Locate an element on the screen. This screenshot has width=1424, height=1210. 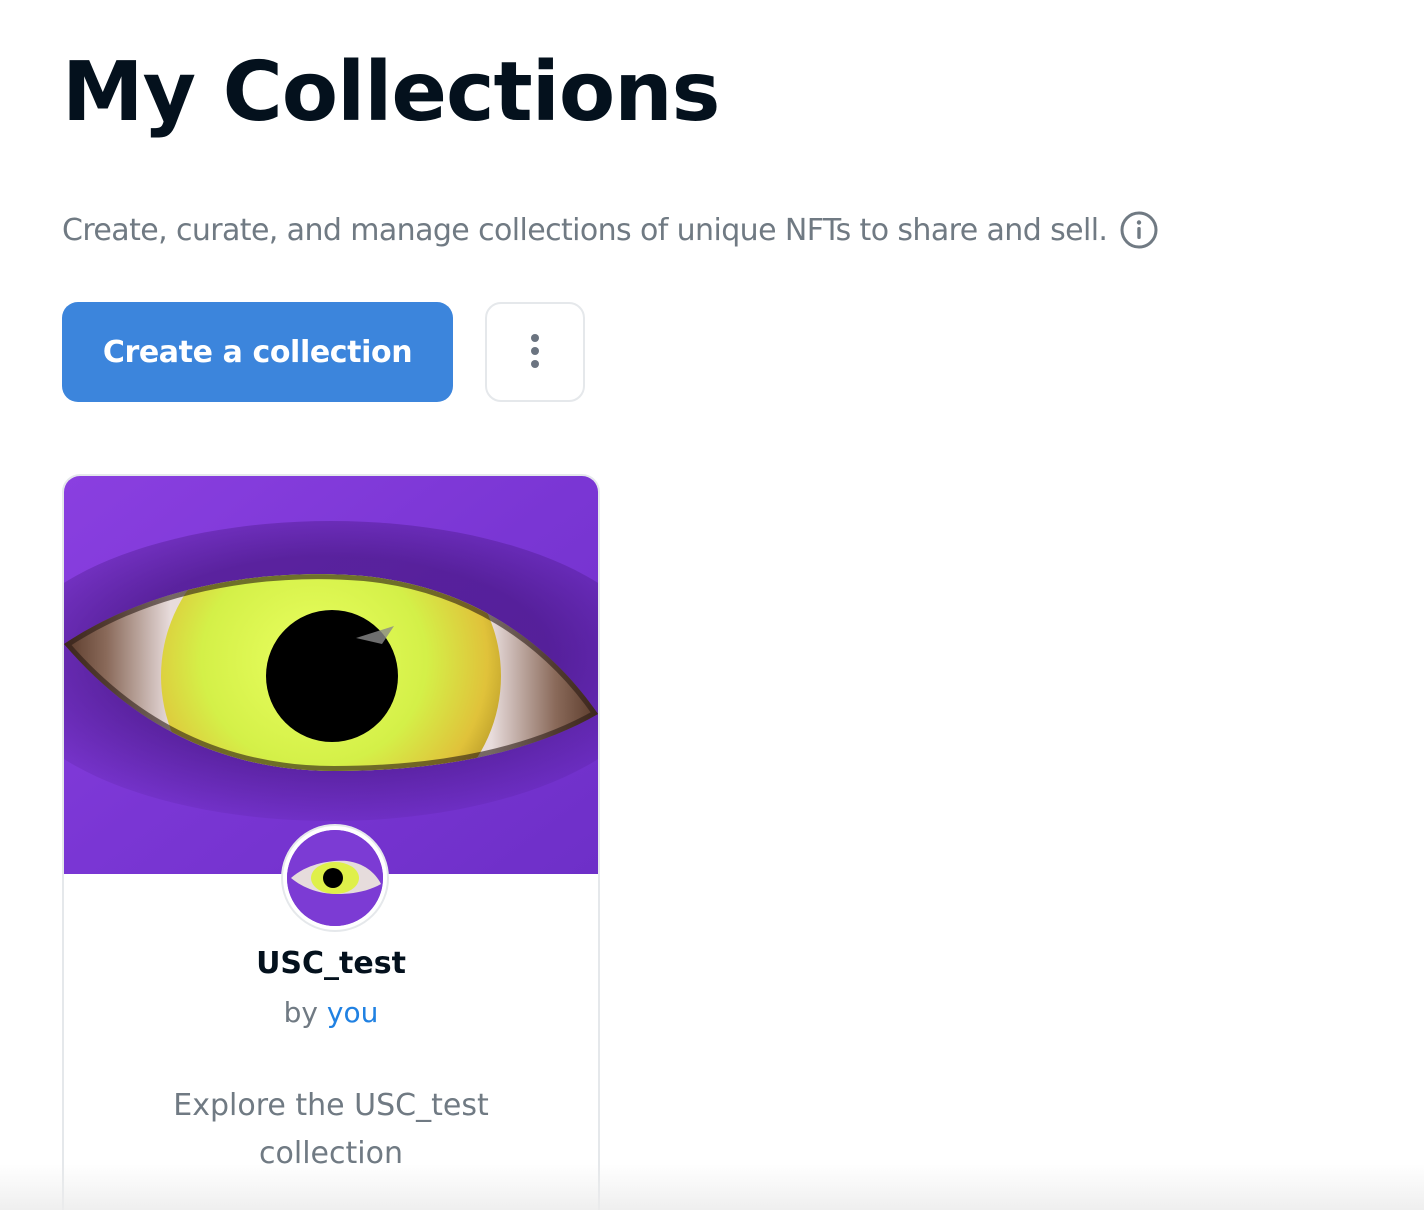
collection-creator-line: by you is located at coordinates (331, 1012).